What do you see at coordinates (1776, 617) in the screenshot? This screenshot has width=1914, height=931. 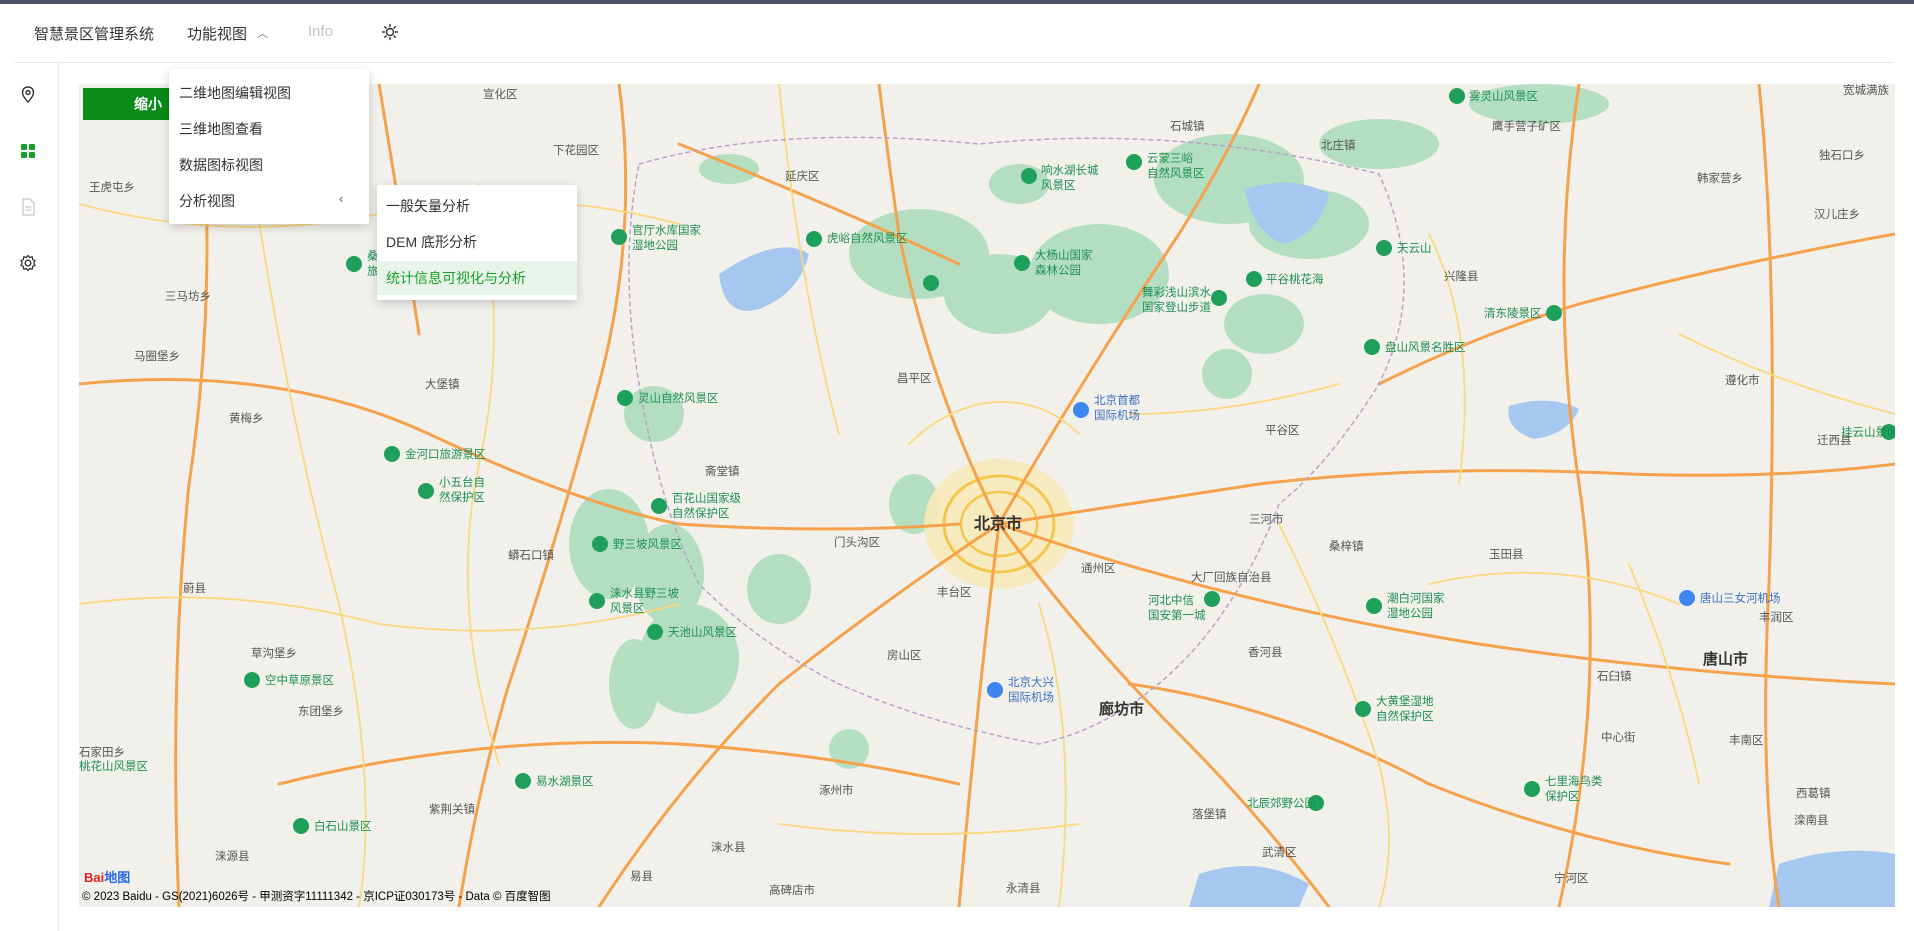 I see `label-fengrun: 丰润区` at bounding box center [1776, 617].